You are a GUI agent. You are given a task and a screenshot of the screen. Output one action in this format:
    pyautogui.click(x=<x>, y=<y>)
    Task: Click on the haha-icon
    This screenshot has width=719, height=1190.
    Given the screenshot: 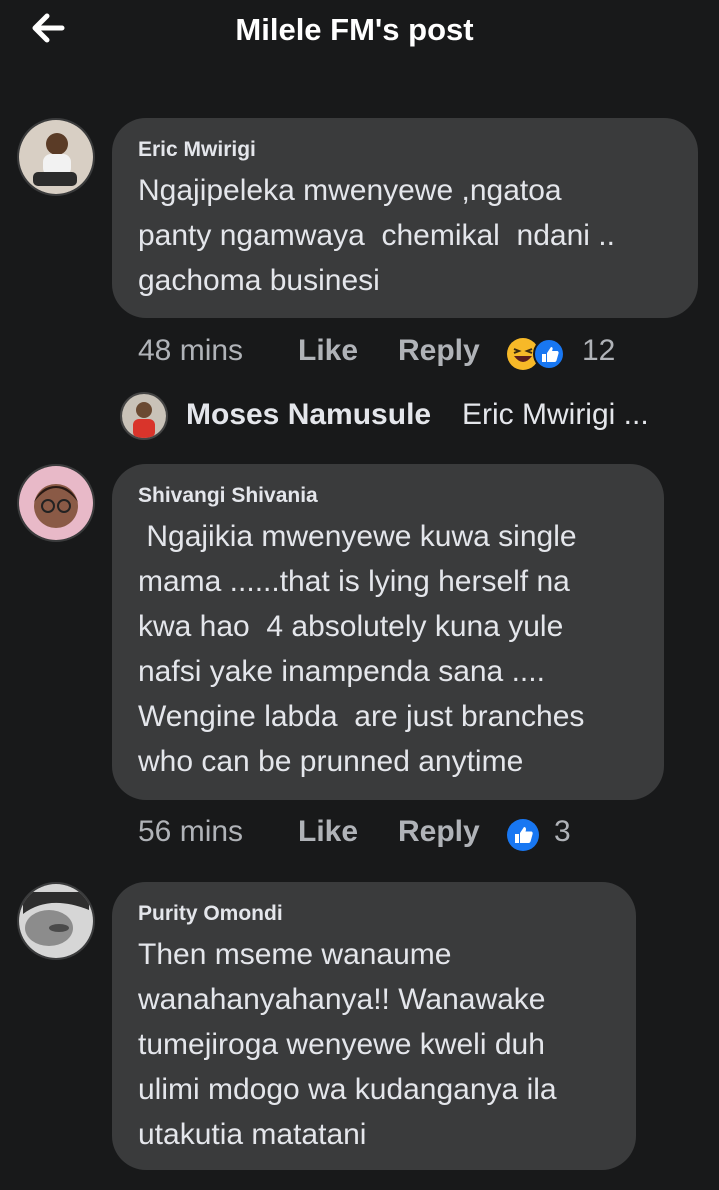 What is the action you would take?
    pyautogui.click(x=536, y=354)
    